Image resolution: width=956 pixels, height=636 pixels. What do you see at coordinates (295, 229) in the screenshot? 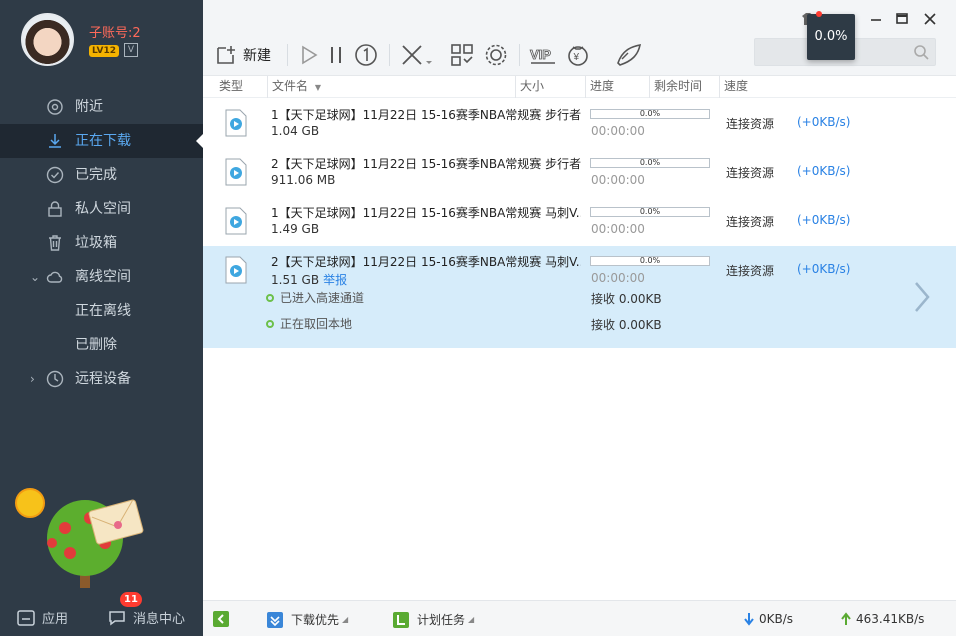
I see `file-size: 1.49 GB` at bounding box center [295, 229].